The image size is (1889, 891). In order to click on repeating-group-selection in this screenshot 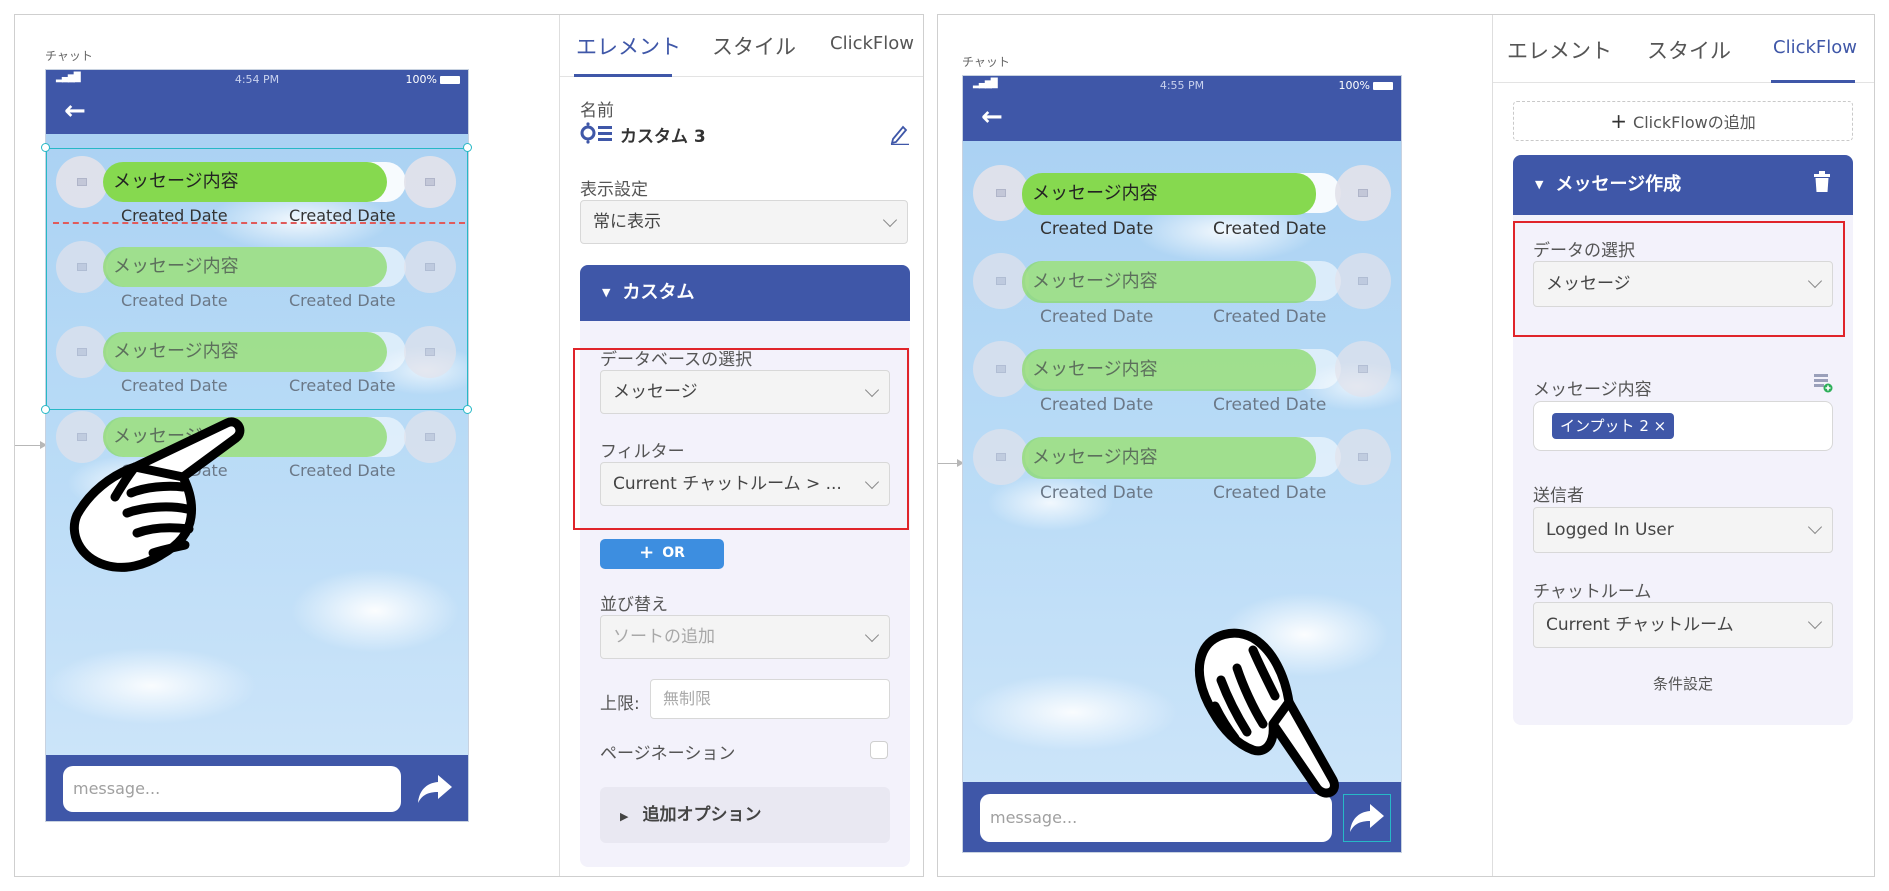, I will do `click(257, 279)`.